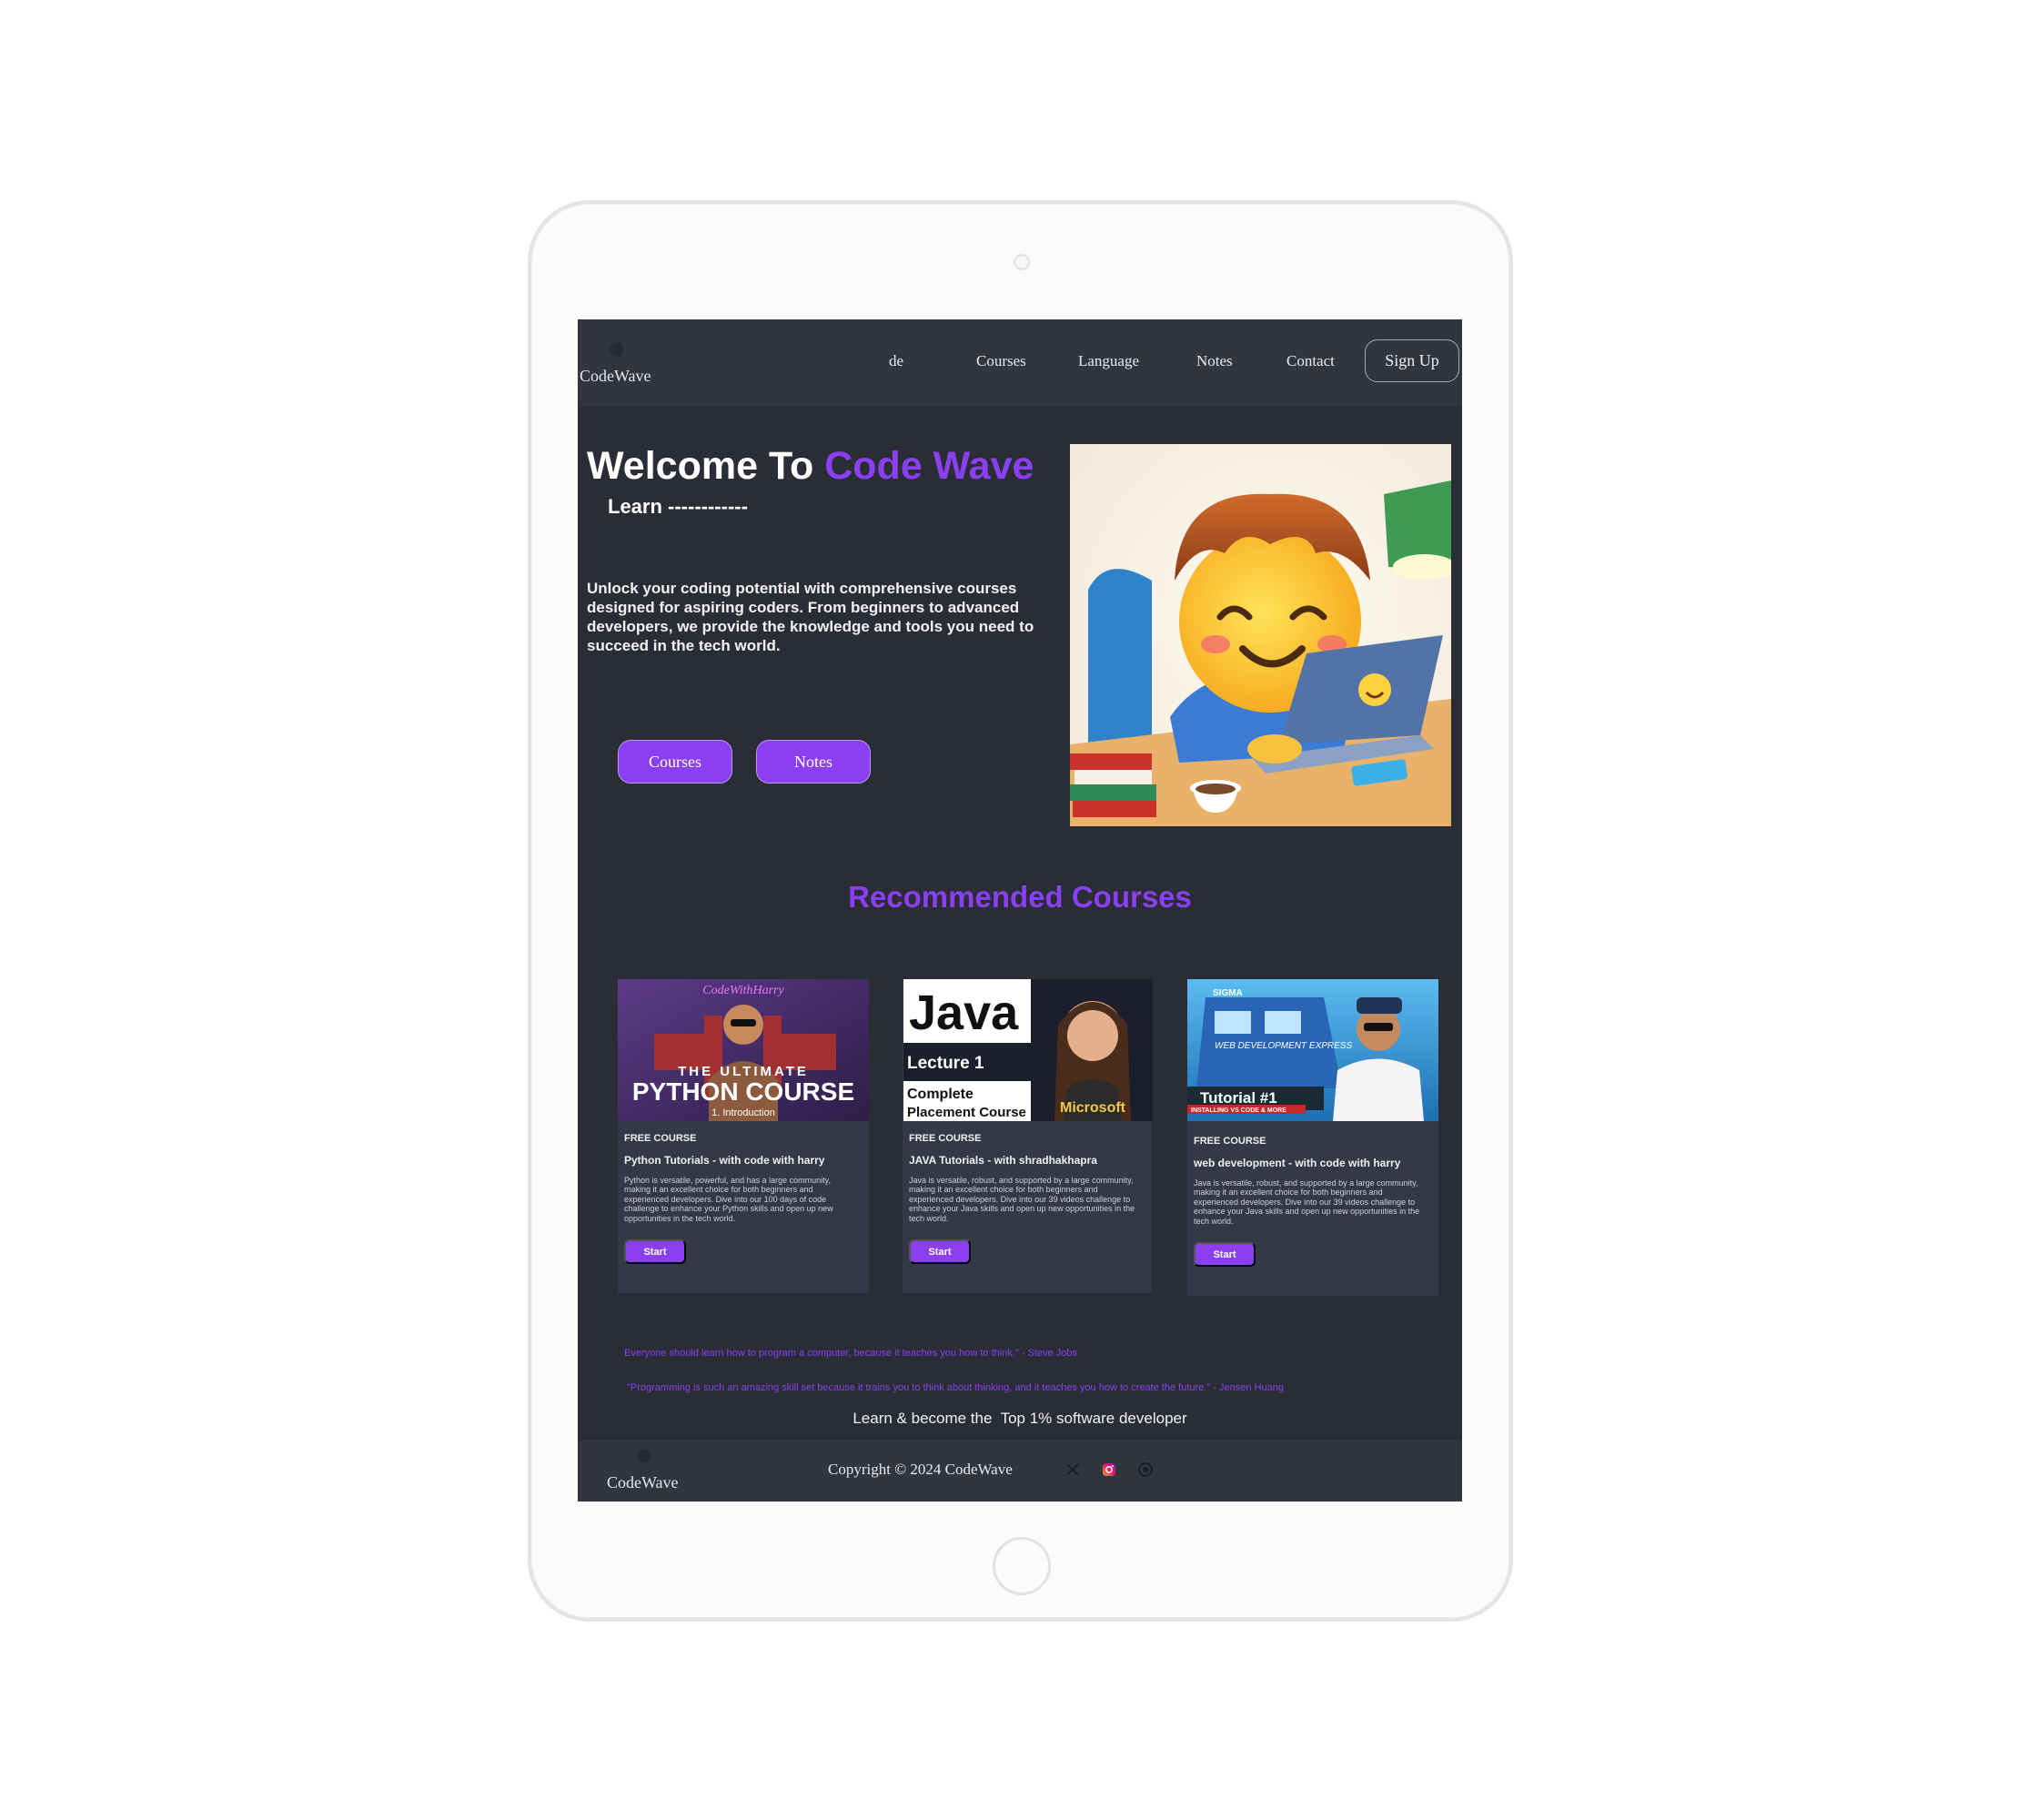 This screenshot has height=1820, width=2038. Describe the element at coordinates (1093, 1108) in the screenshot. I see `java-thumb-line5: Microsoft` at that location.